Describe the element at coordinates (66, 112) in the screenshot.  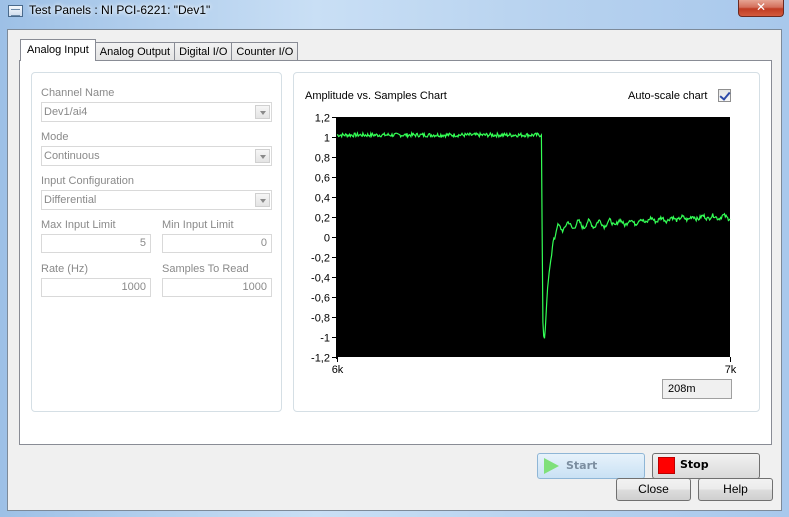
I see `channel-name-value: Dev1/ai4` at that location.